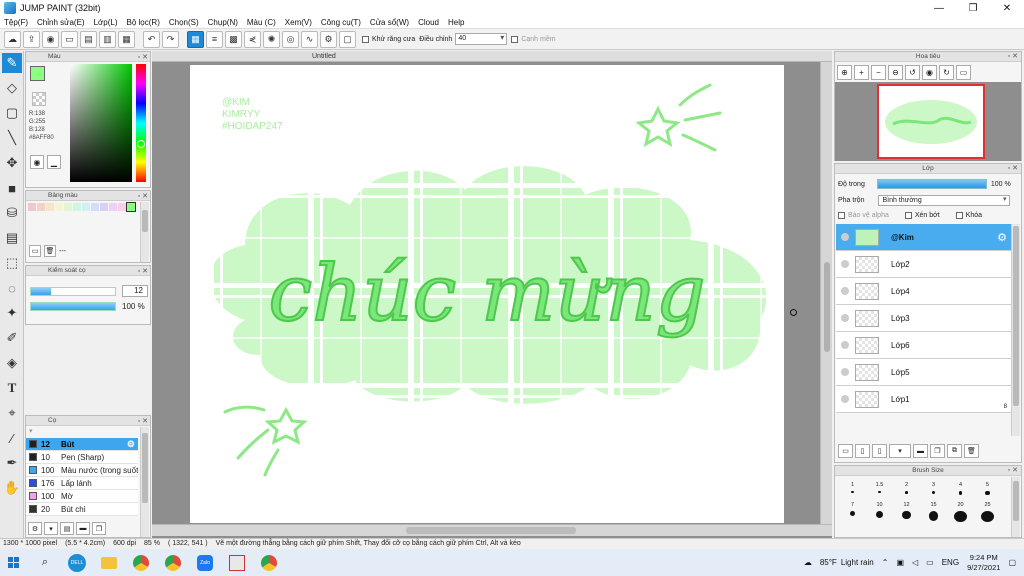 Image resolution: width=1024 pixels, height=576 pixels. Describe the element at coordinates (481, 39) in the screenshot. I see `correction-select: 40` at that location.